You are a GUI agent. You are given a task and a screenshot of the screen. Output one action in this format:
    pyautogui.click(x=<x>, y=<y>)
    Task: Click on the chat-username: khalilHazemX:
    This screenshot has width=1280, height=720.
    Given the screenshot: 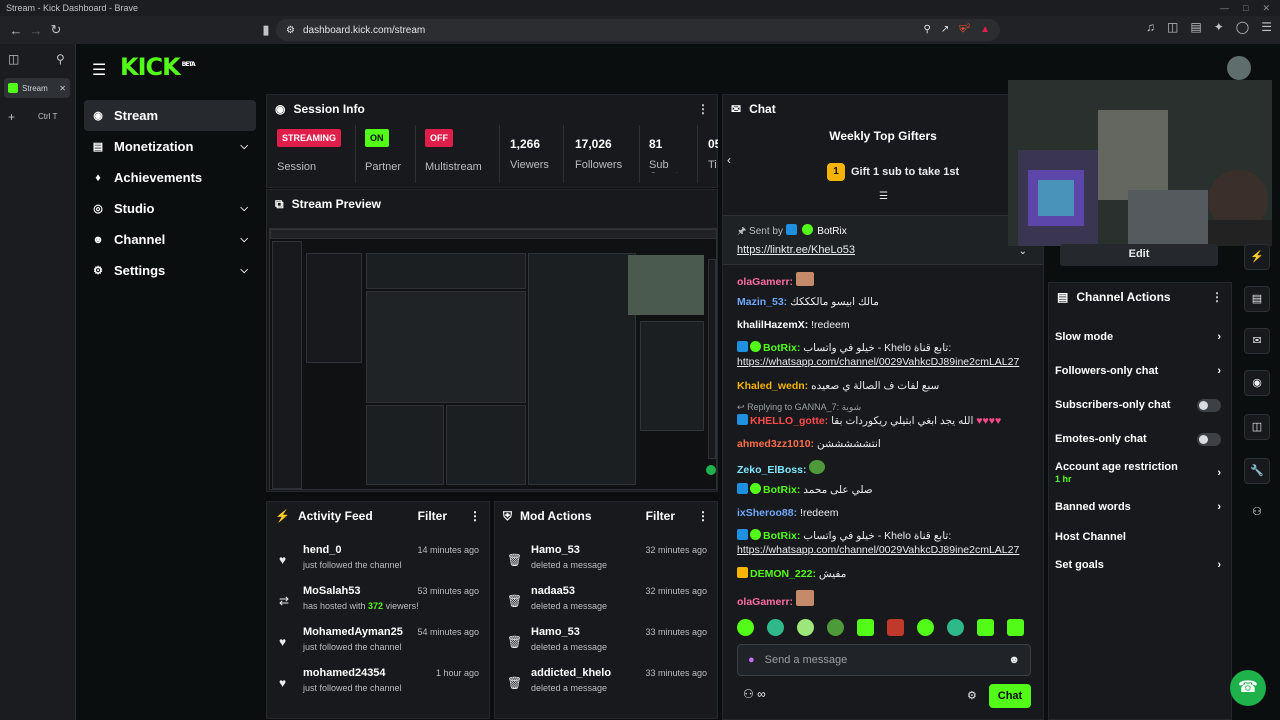 What is the action you would take?
    pyautogui.click(x=772, y=325)
    